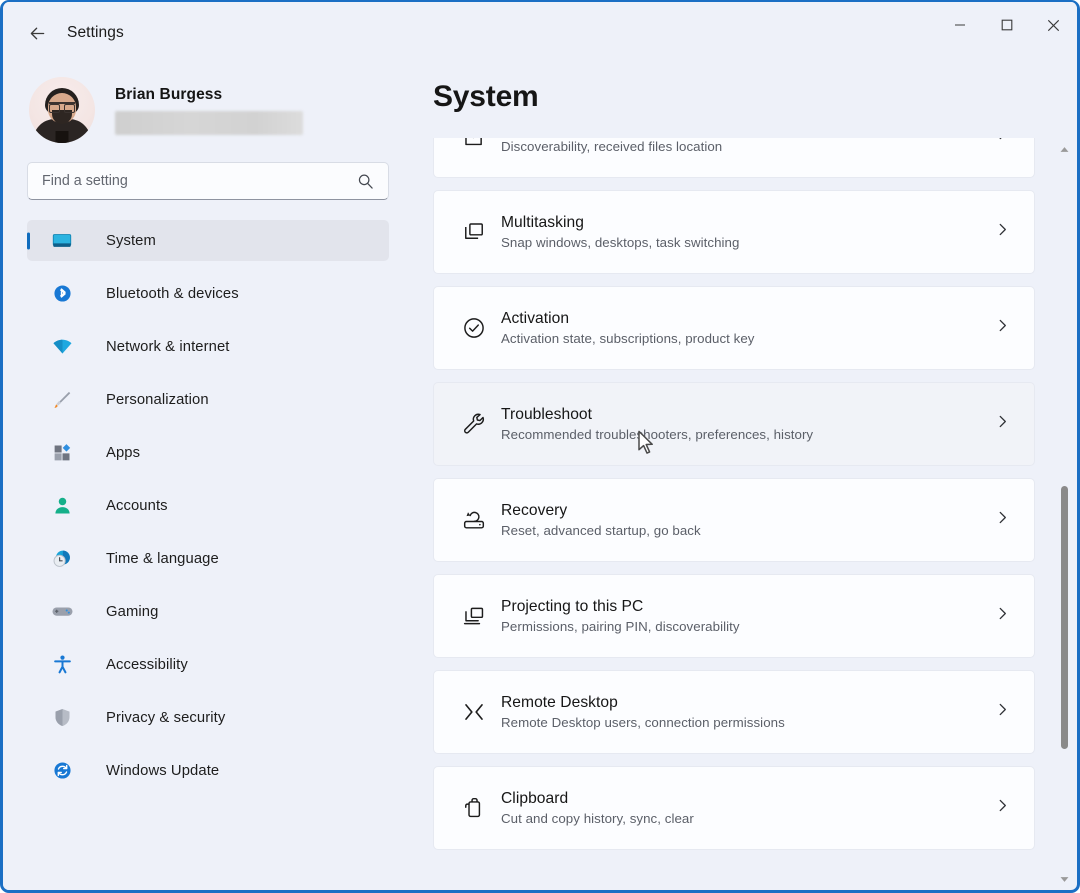 This screenshot has width=1080, height=893. I want to click on search-box, so click(208, 181).